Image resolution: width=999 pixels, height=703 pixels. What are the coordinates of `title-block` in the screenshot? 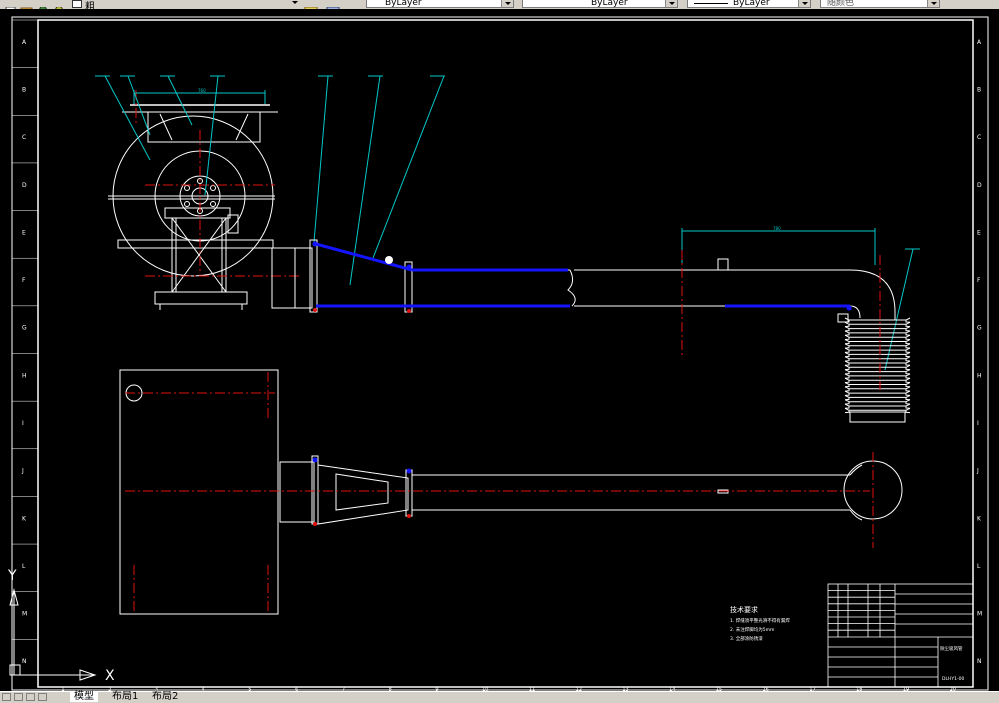 It's located at (900, 635).